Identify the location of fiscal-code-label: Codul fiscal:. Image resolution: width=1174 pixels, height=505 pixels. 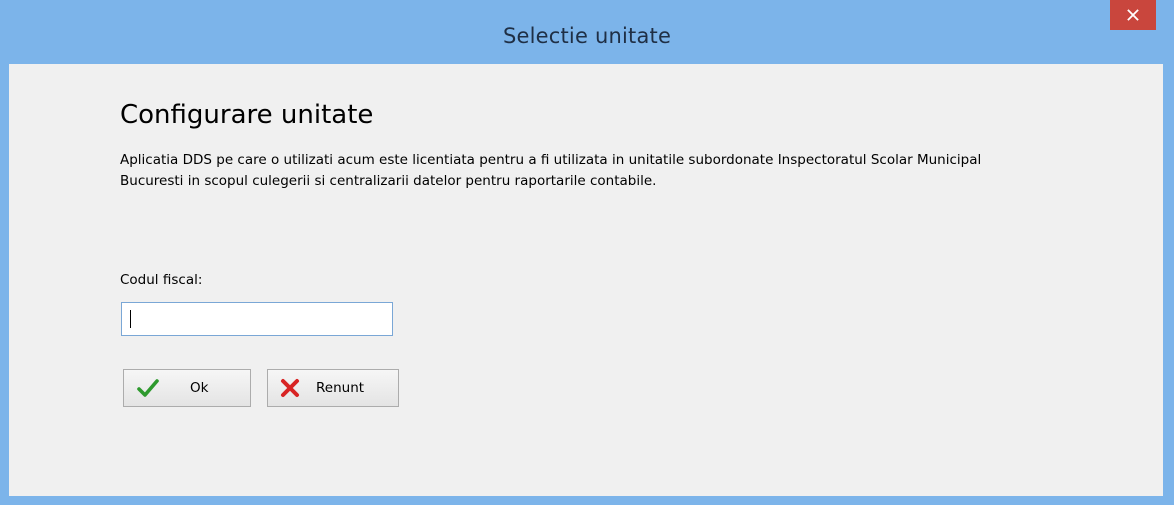
(161, 280).